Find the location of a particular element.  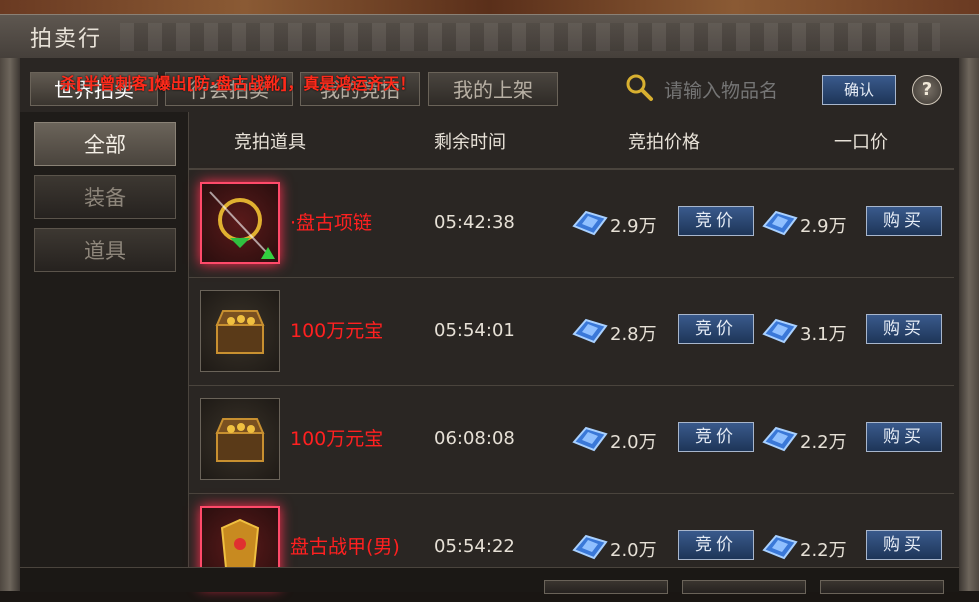

item-name: 盘古战甲(男) is located at coordinates (345, 547).